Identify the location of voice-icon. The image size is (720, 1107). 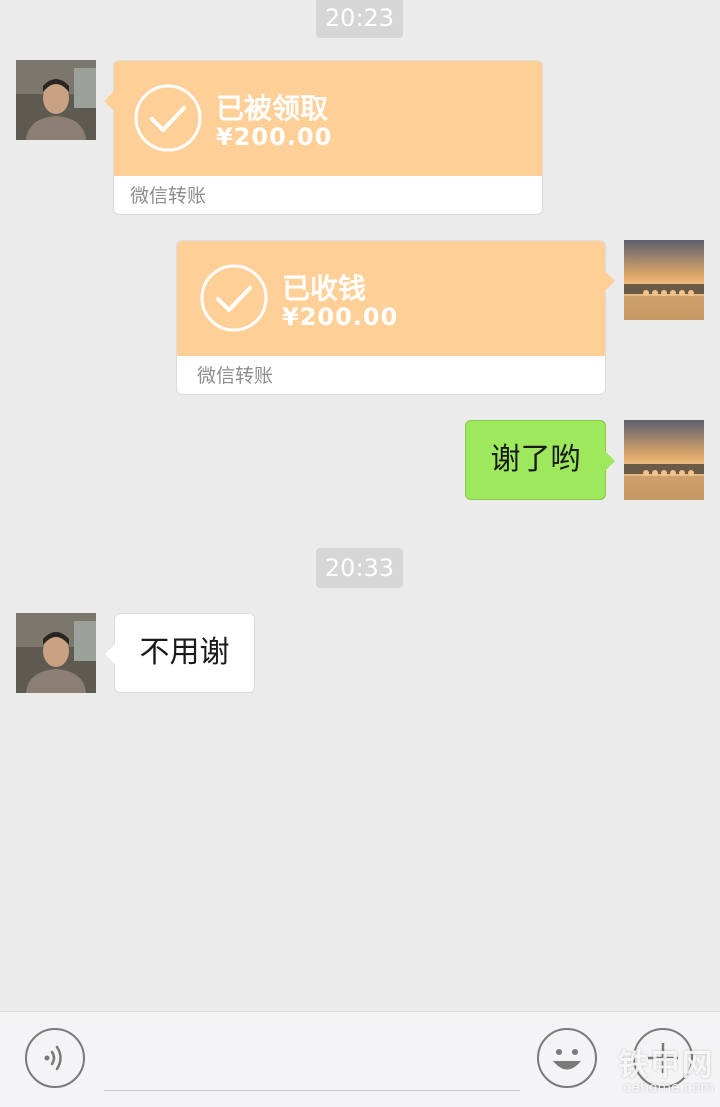
(53, 1058).